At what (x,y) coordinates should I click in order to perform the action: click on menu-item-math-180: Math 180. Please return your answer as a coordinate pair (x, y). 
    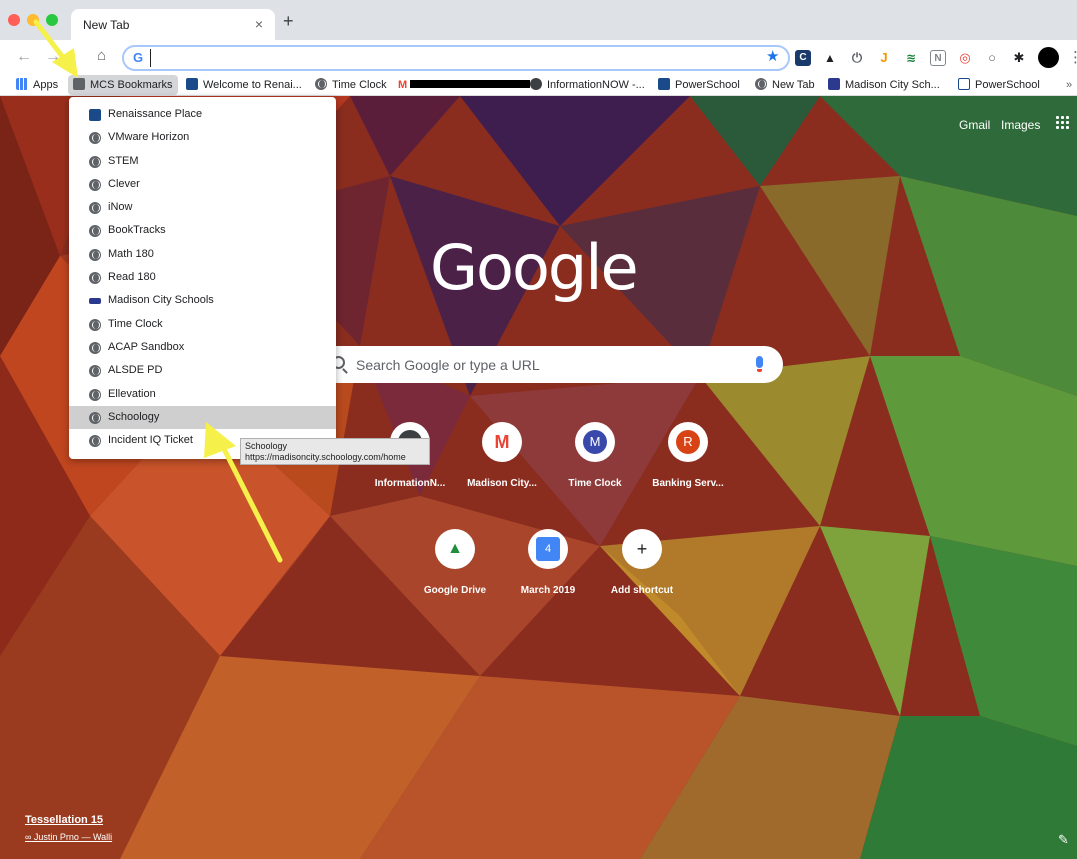
    Looking at the image, I should click on (202, 254).